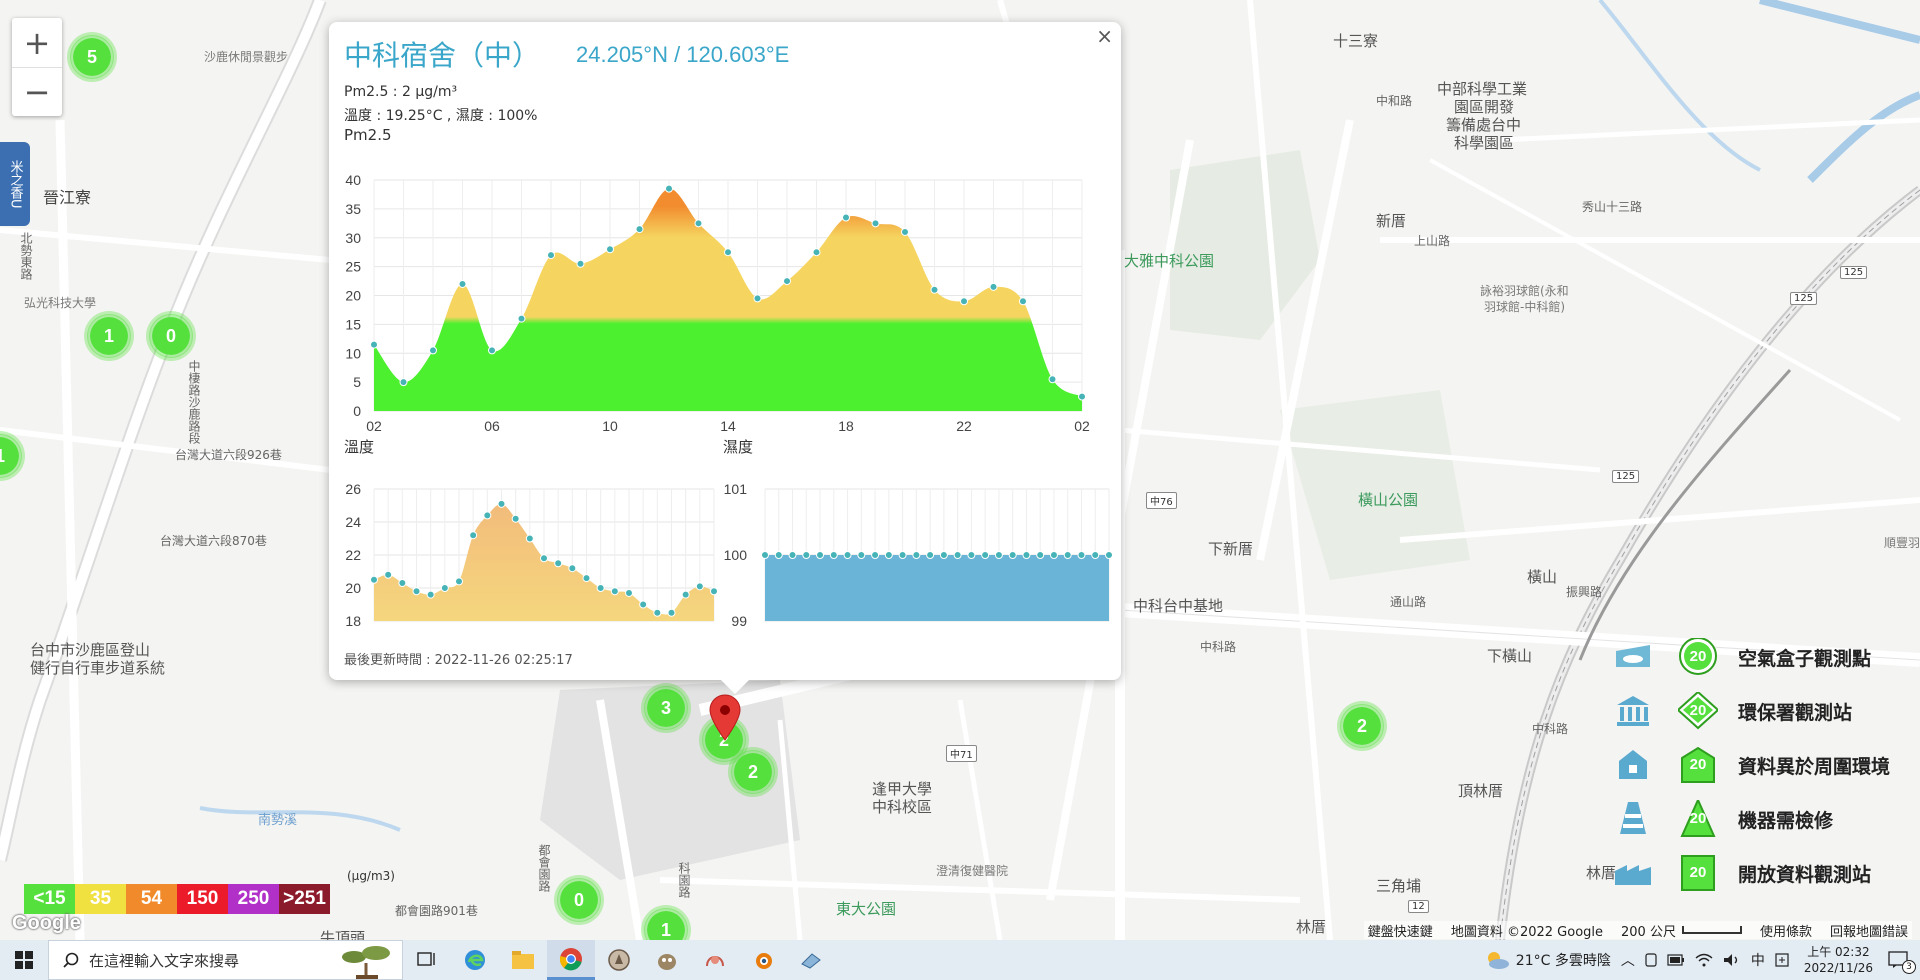  Describe the element at coordinates (1732, 960) in the screenshot. I see `volume-icon` at that location.